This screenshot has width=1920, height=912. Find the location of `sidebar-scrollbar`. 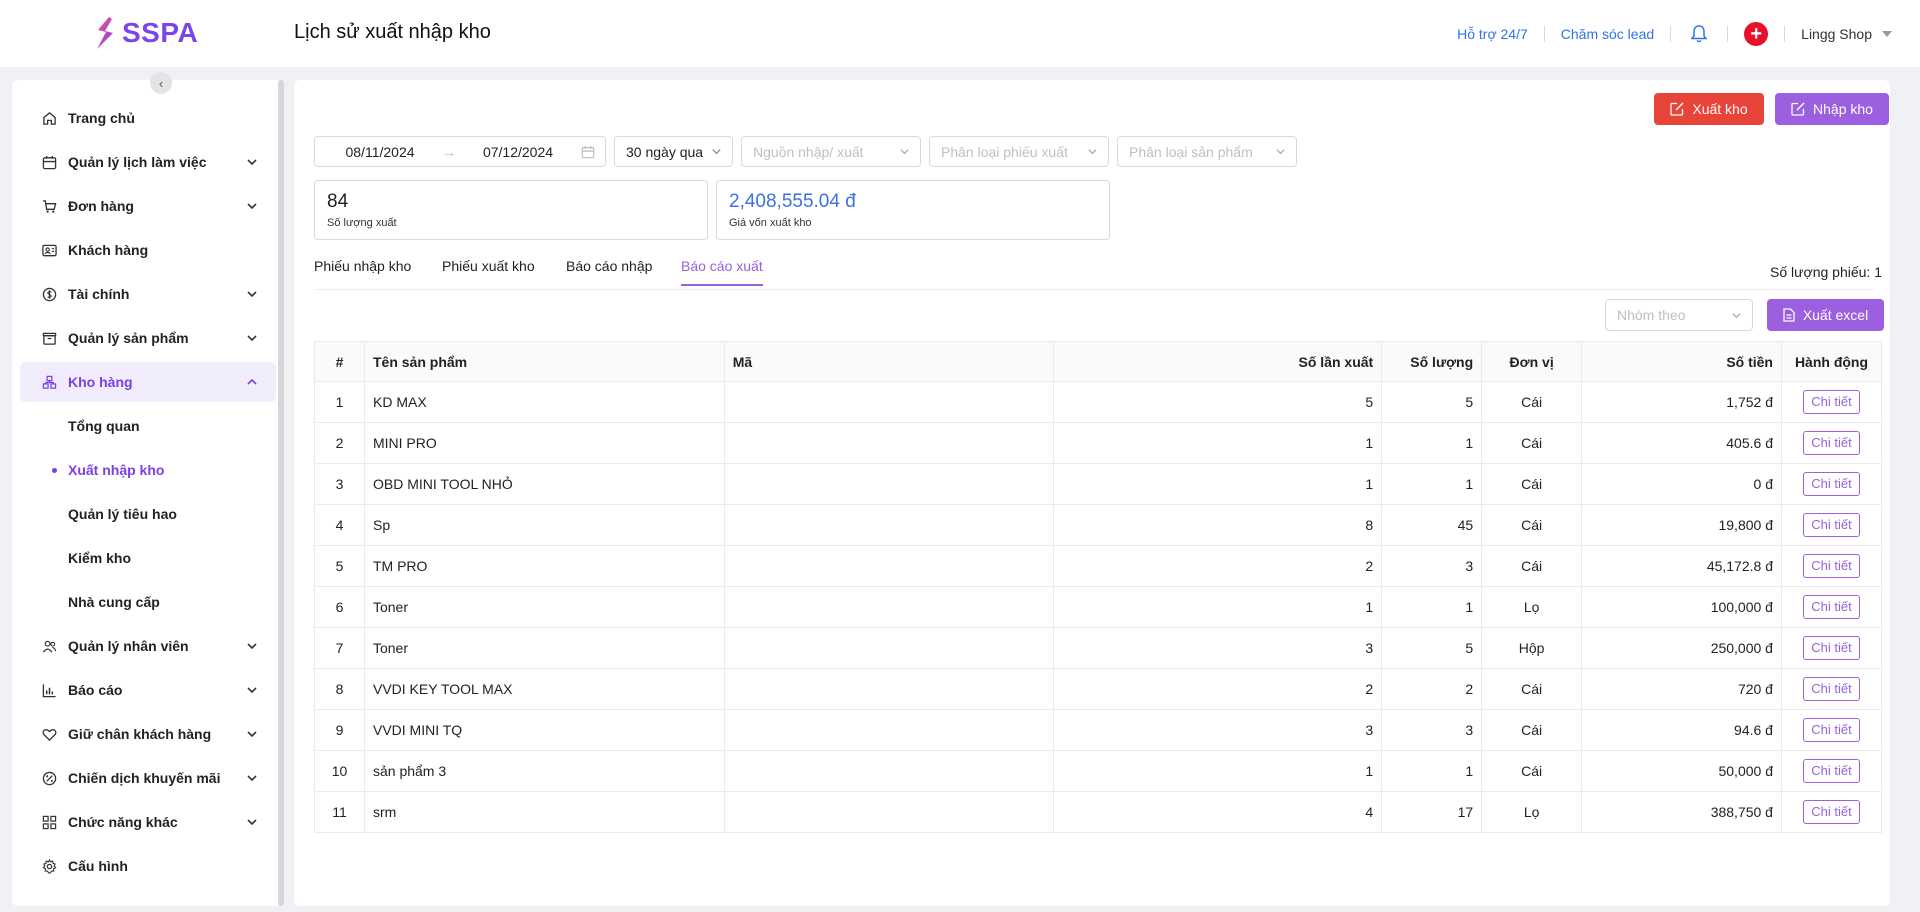

sidebar-scrollbar is located at coordinates (281, 493).